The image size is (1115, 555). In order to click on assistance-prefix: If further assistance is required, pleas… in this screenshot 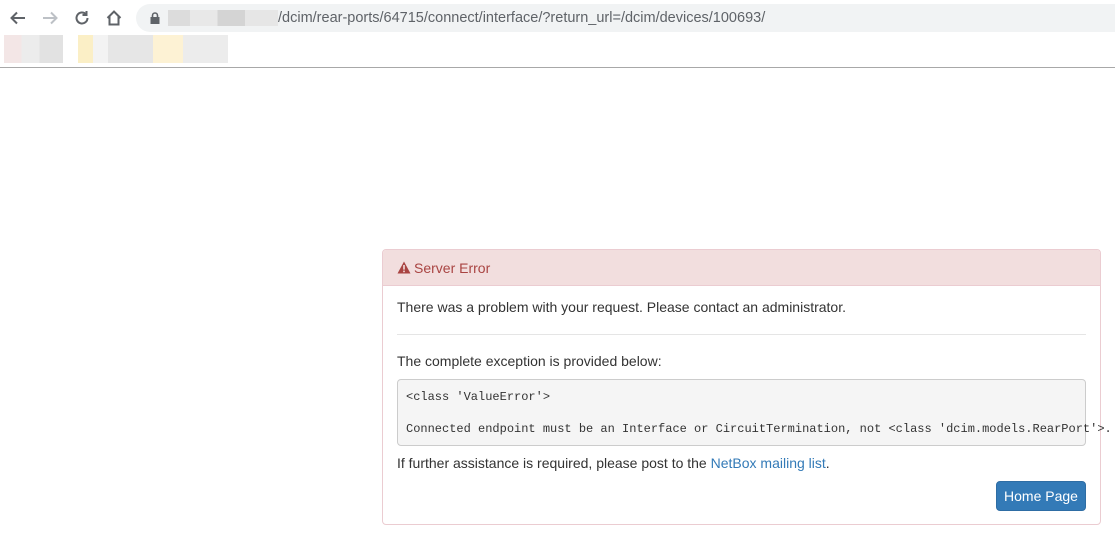, I will do `click(554, 463)`.